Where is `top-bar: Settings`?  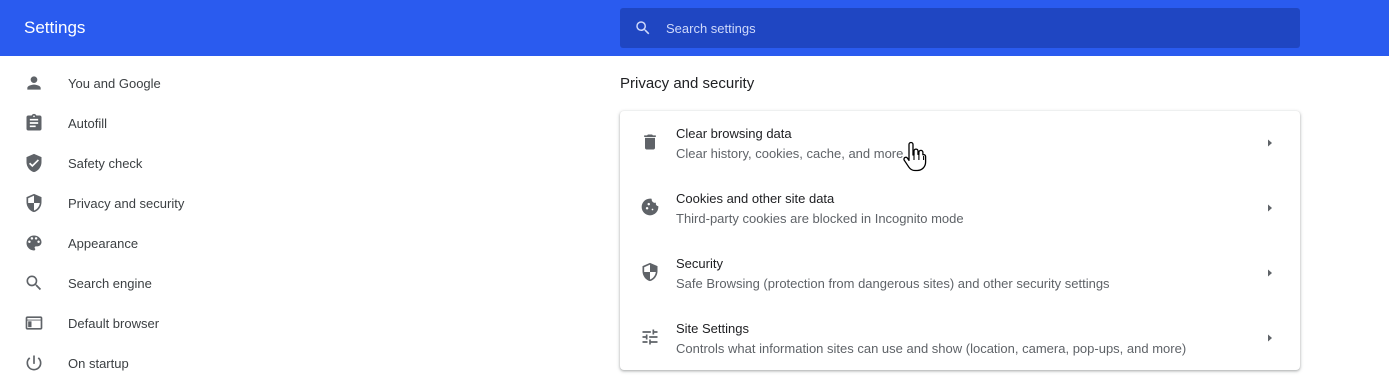
top-bar: Settings is located at coordinates (694, 28).